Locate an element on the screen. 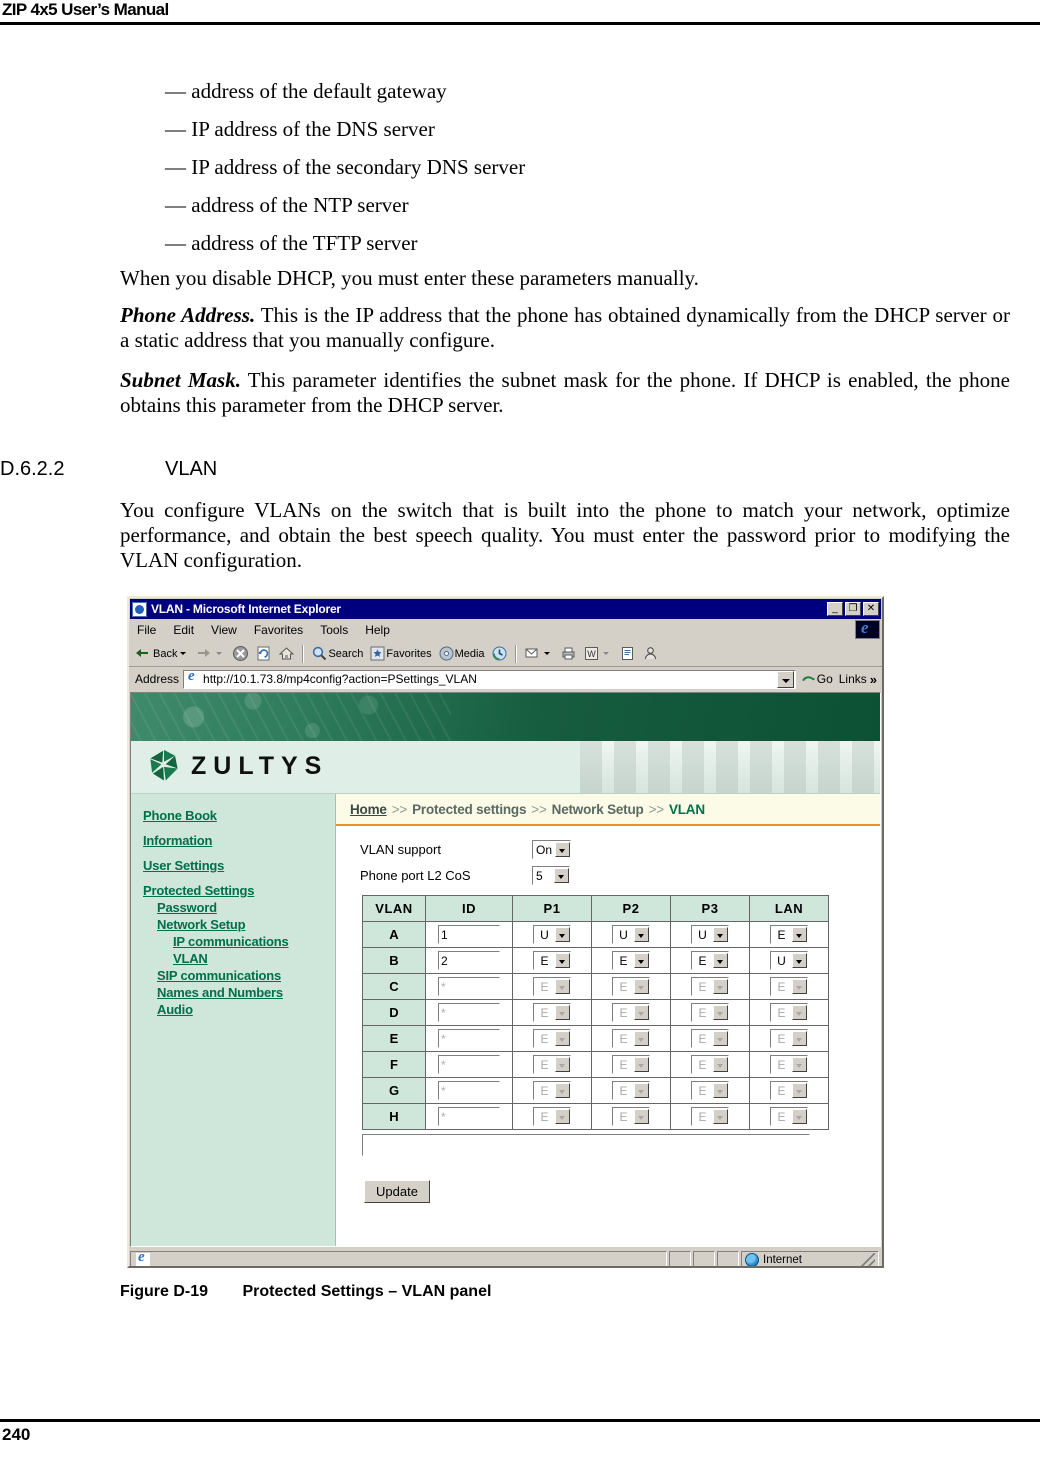  p3-select-g: E is located at coordinates (710, 1090).